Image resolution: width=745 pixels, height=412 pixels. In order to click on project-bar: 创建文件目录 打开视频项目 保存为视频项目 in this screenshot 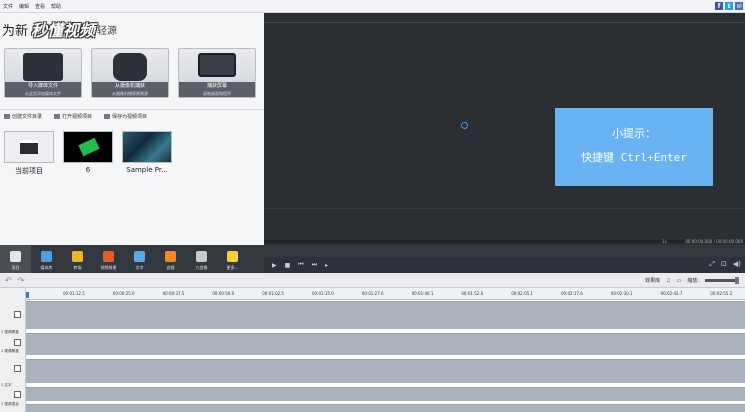, I will do `click(75, 116)`.